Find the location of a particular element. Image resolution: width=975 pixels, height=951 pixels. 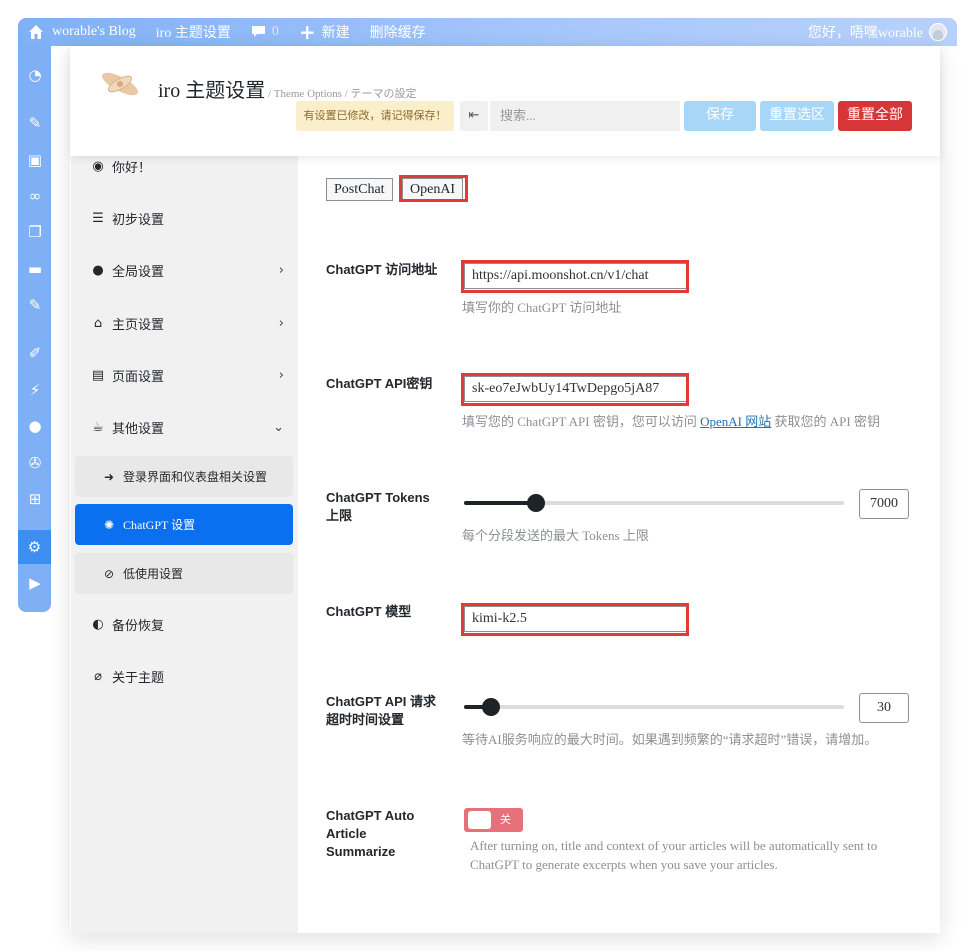

nav-item-other: ☕ 其他设置 ⌄ is located at coordinates (184, 427).